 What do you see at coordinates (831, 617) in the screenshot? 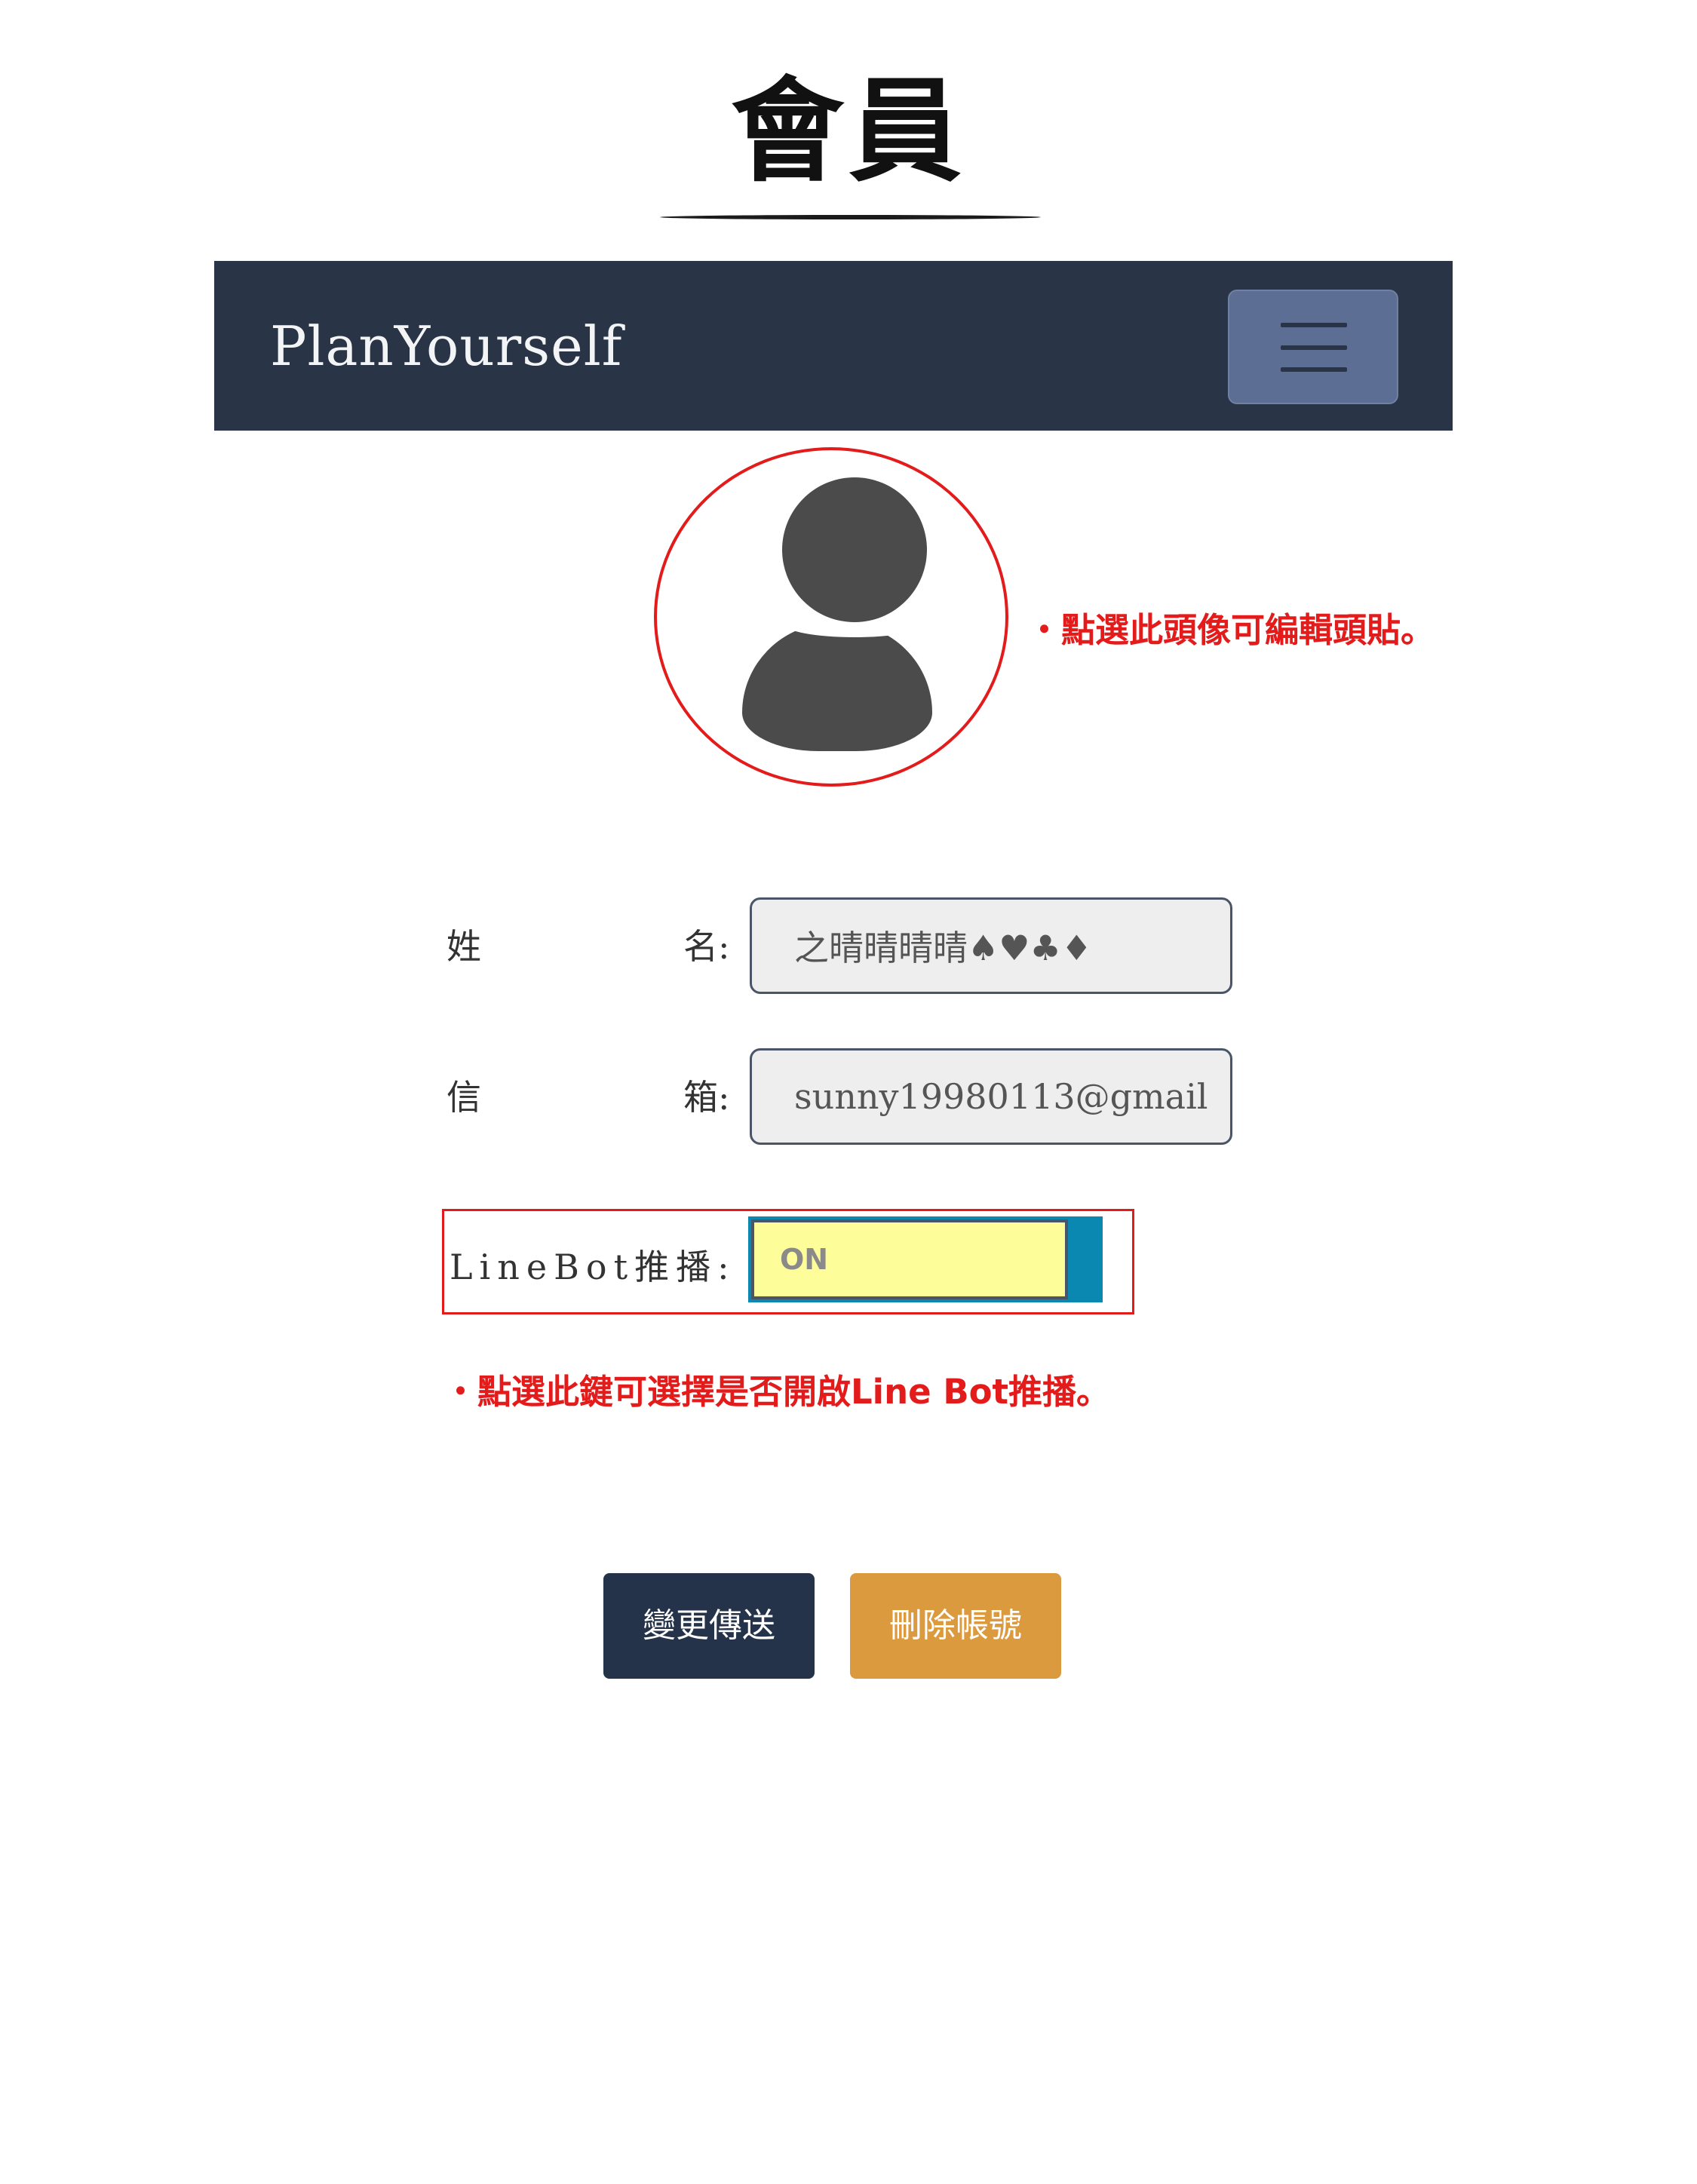
I see `avatar-button` at bounding box center [831, 617].